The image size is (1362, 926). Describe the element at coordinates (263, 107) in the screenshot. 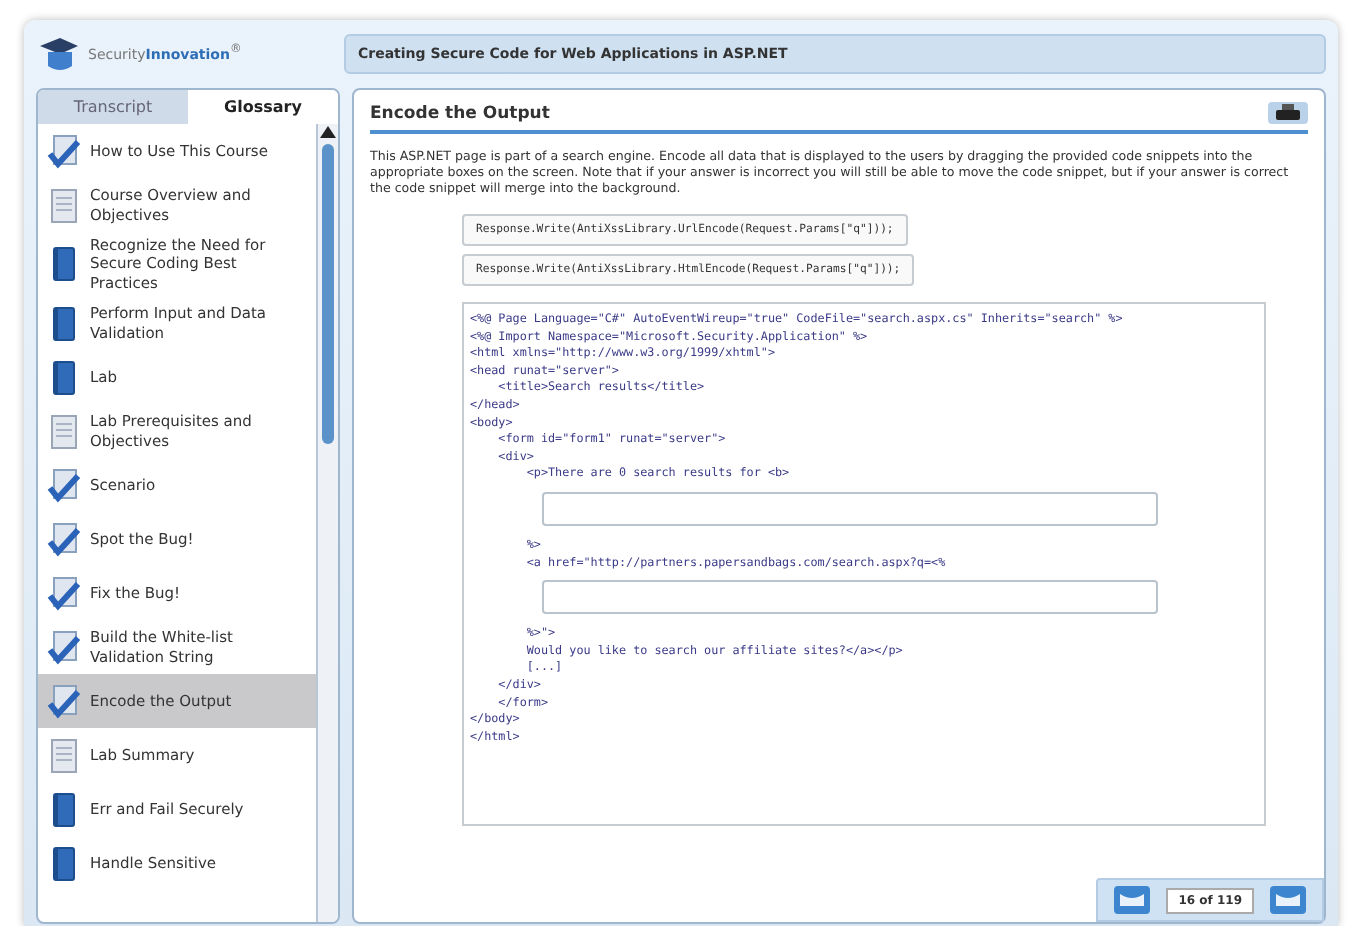

I see `sidebar-tab: Glossary` at that location.